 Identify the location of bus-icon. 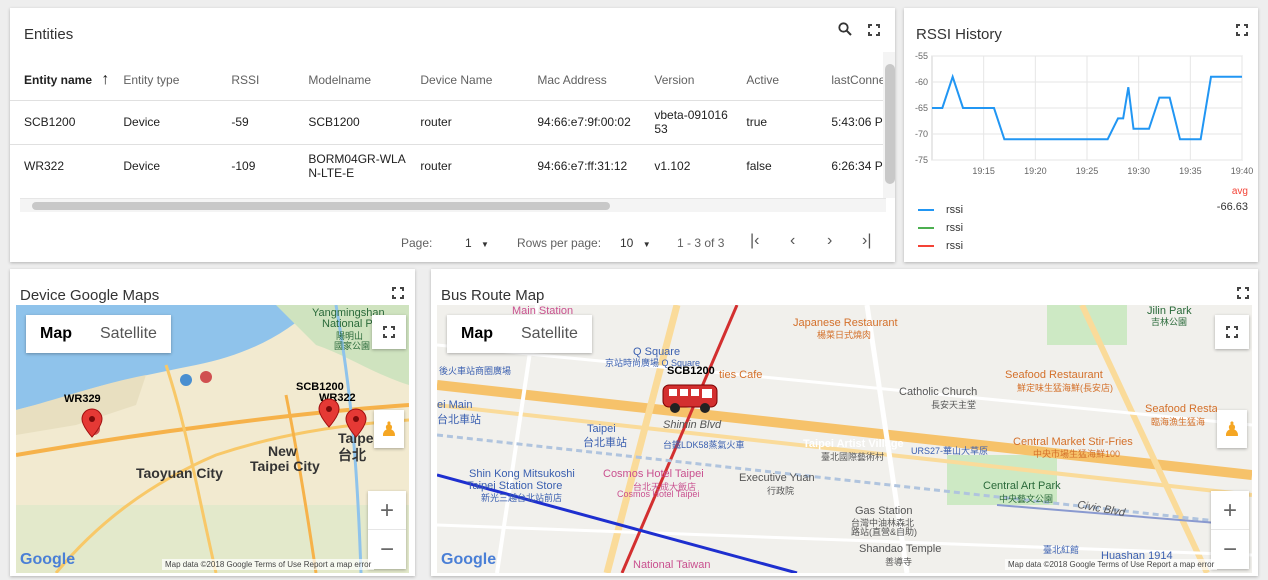
(691, 398).